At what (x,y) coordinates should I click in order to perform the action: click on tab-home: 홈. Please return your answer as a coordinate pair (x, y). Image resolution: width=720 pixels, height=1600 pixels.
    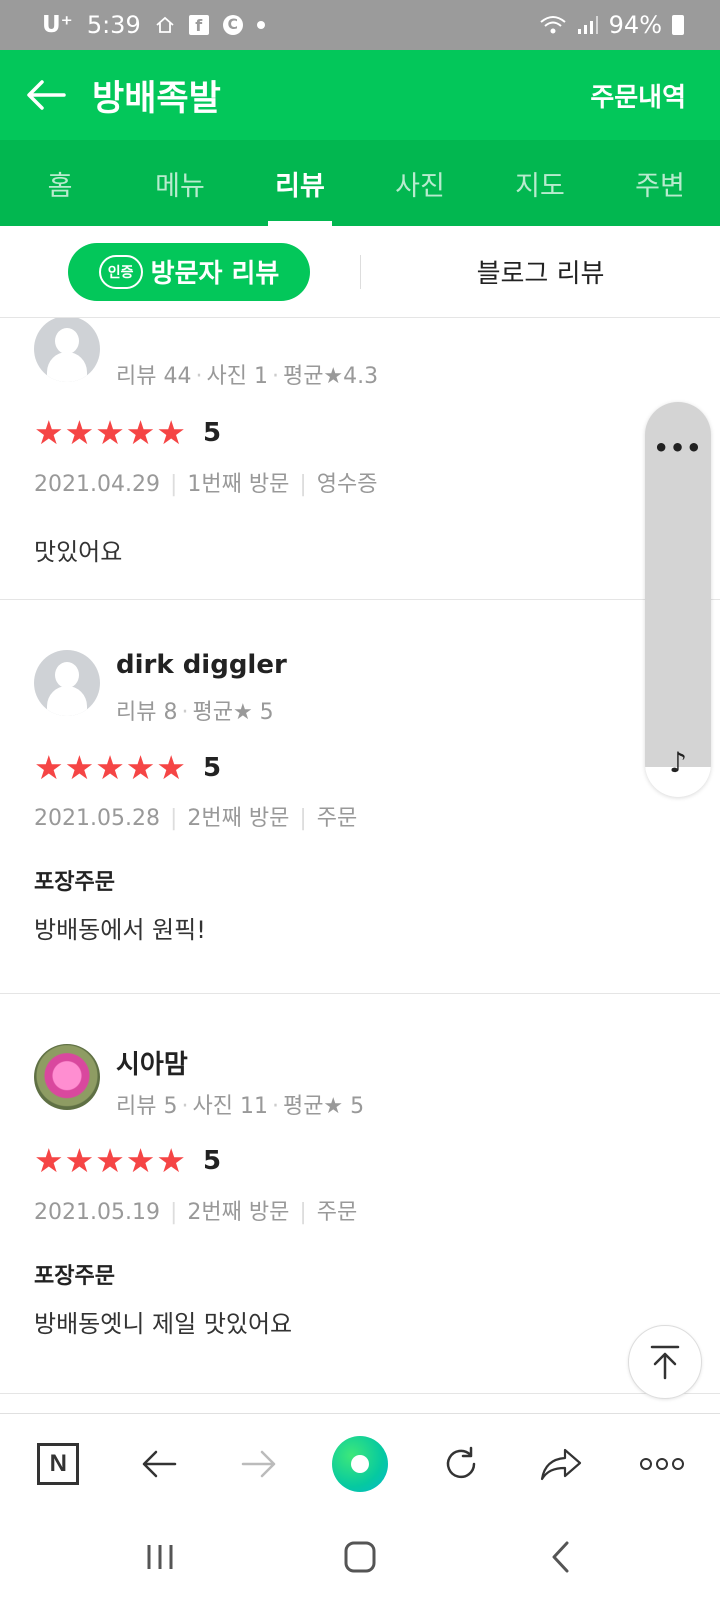
    Looking at the image, I should click on (60, 183).